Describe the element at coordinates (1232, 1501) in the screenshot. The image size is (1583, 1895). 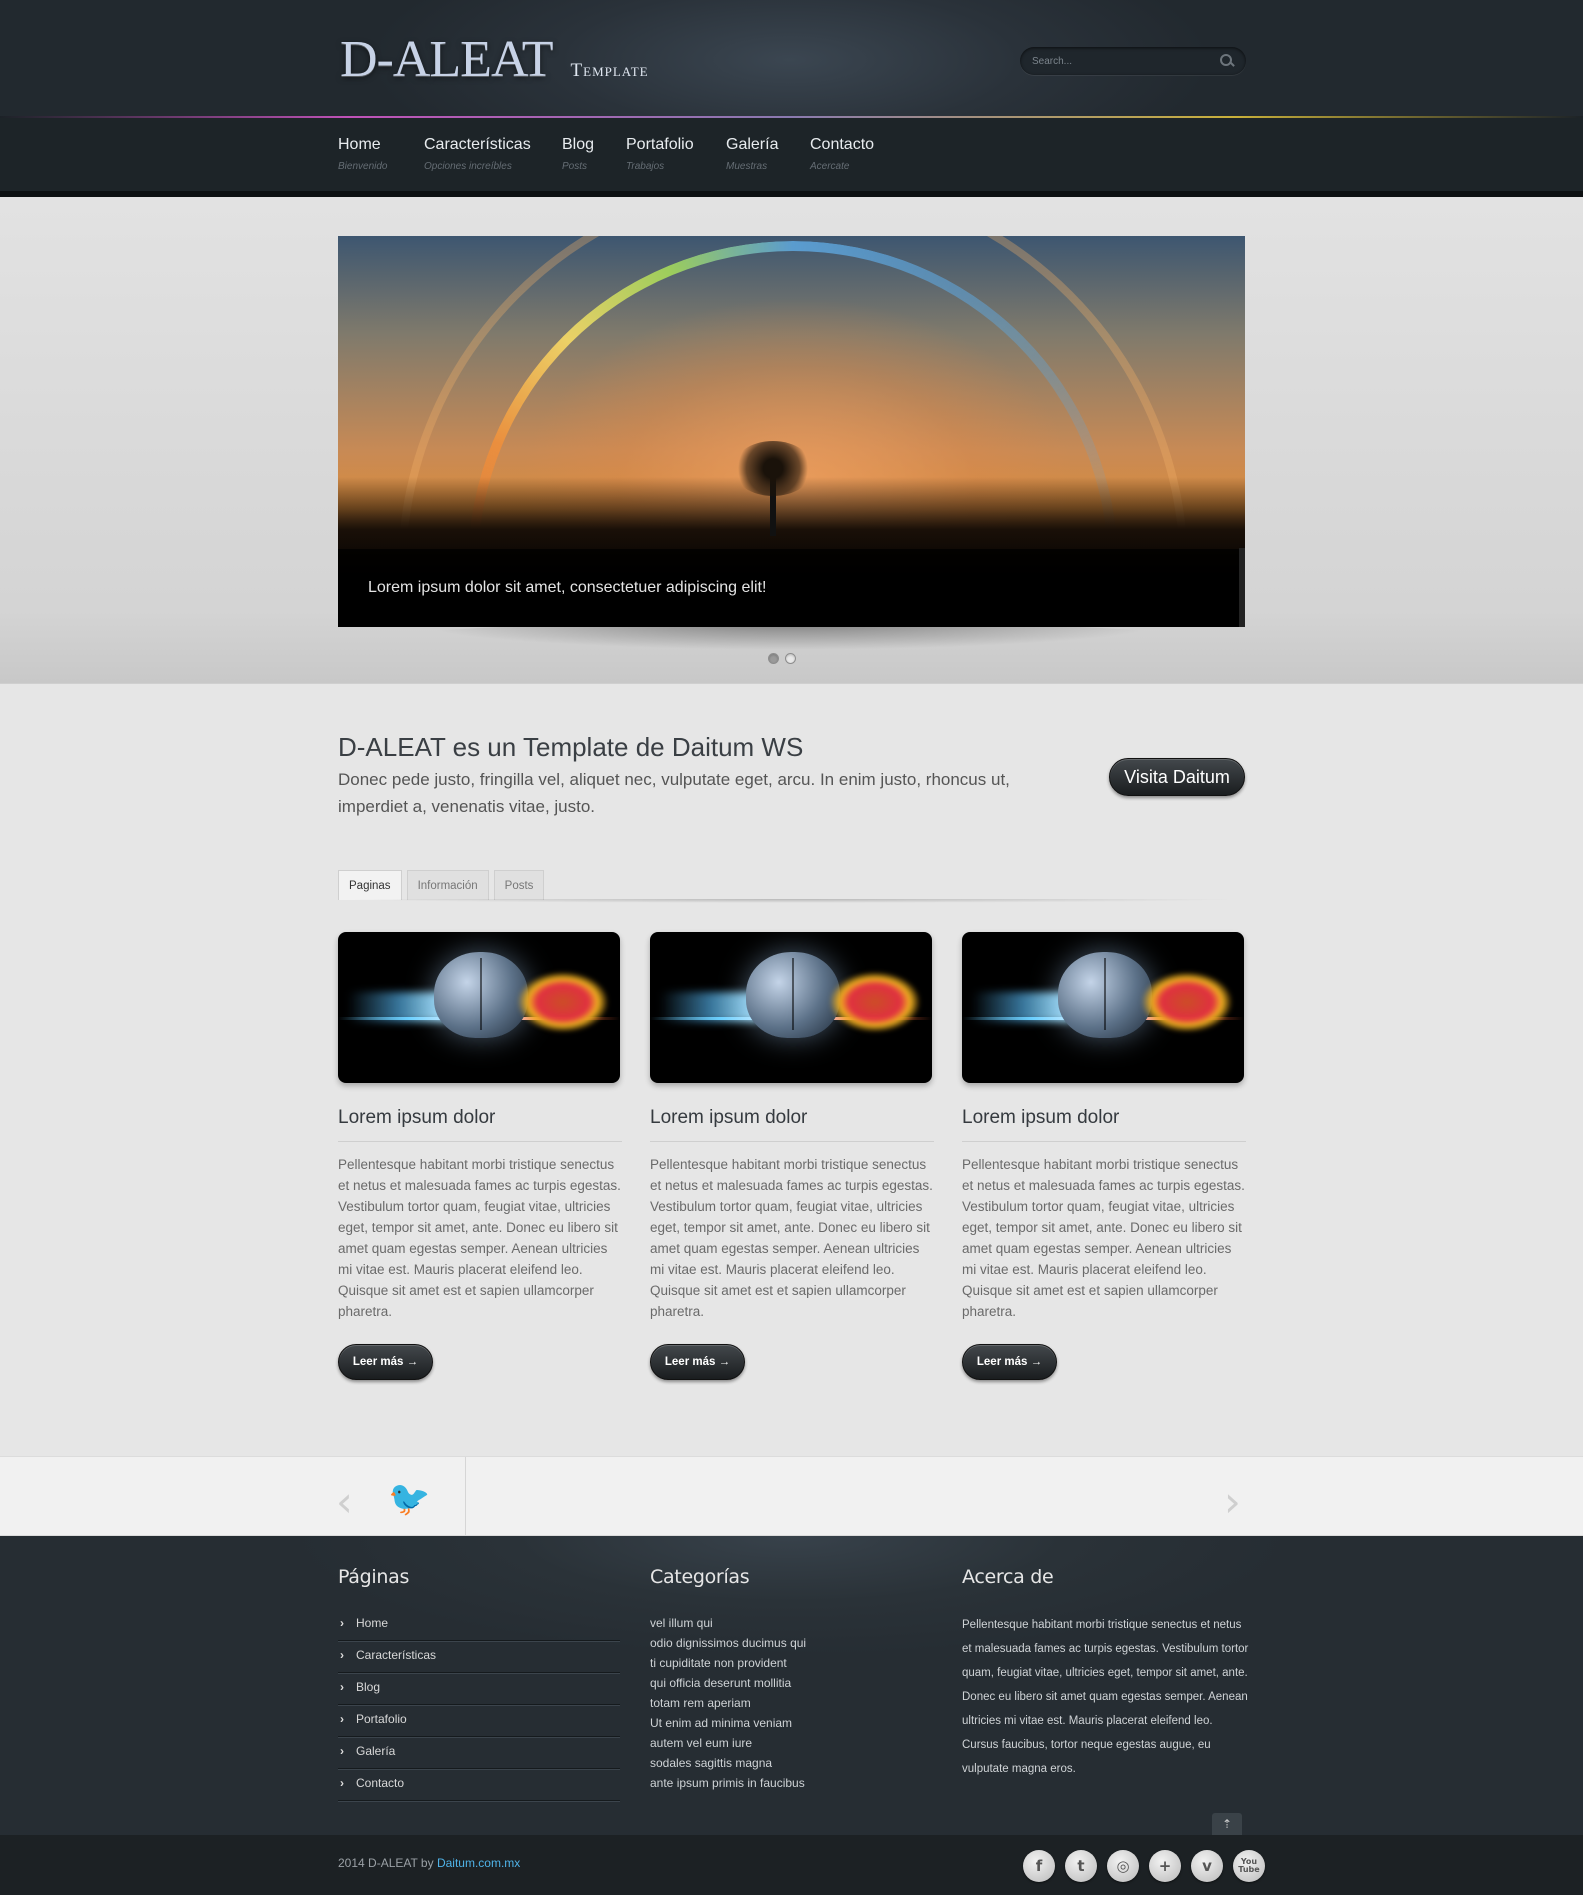
I see `chevron-right-icon: ›` at that location.